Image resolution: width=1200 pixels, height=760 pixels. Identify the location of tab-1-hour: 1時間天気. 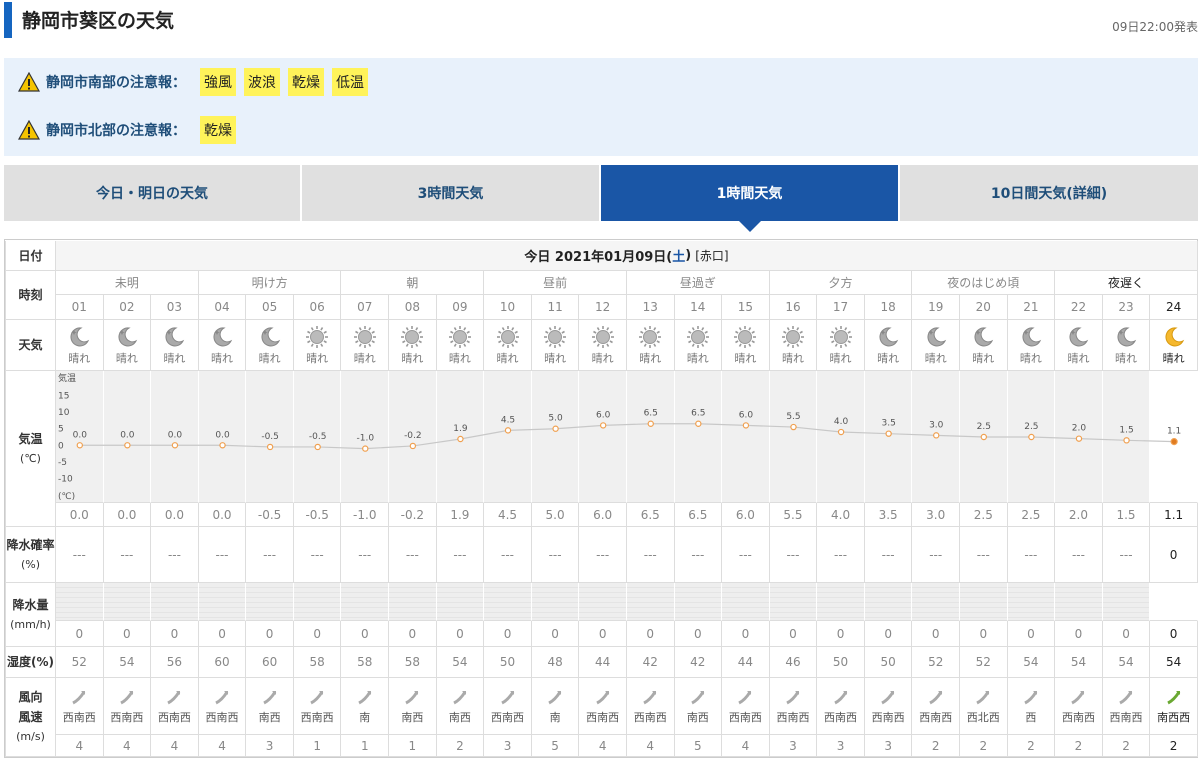
(749, 198).